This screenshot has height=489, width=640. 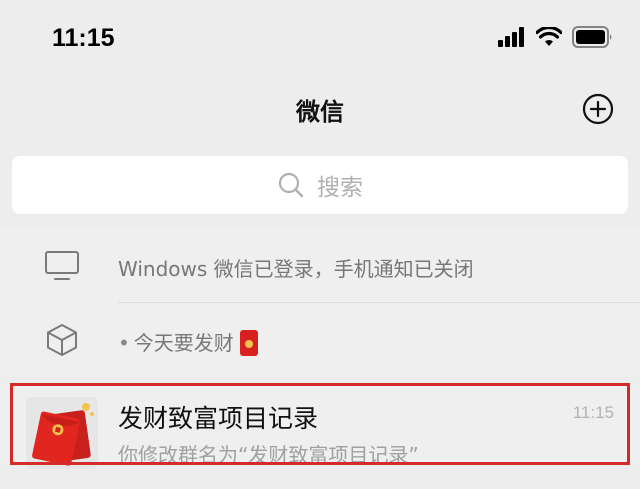 I want to click on monitor-icon, so click(x=62, y=265).